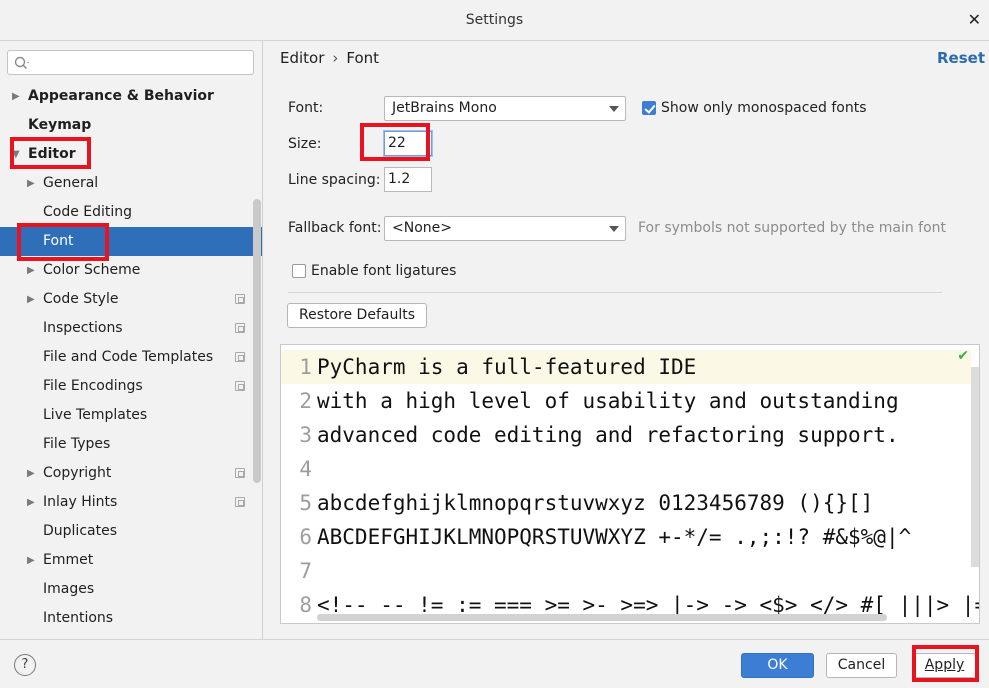 The width and height of the screenshot is (989, 688). What do you see at coordinates (305, 571) in the screenshot?
I see `line-number: 7` at bounding box center [305, 571].